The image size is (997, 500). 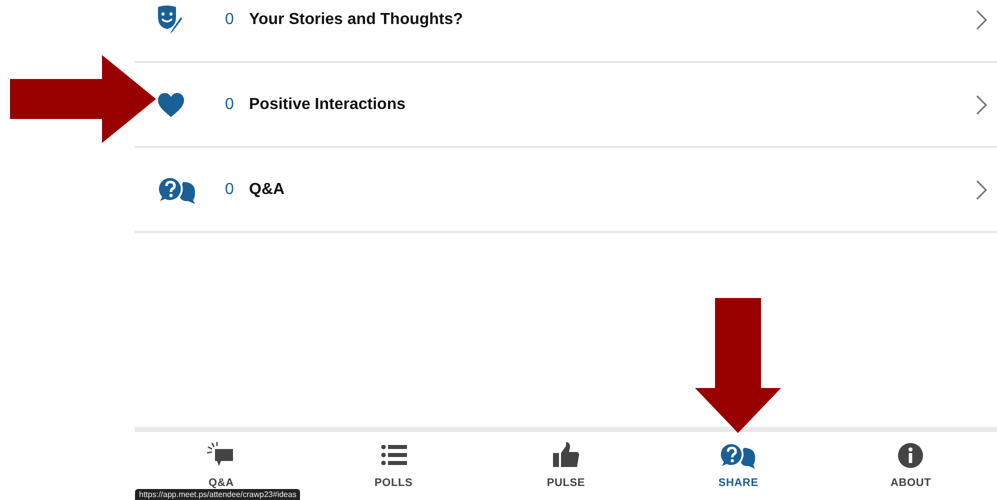 I want to click on nav-tab: SHARE, so click(x=738, y=466).